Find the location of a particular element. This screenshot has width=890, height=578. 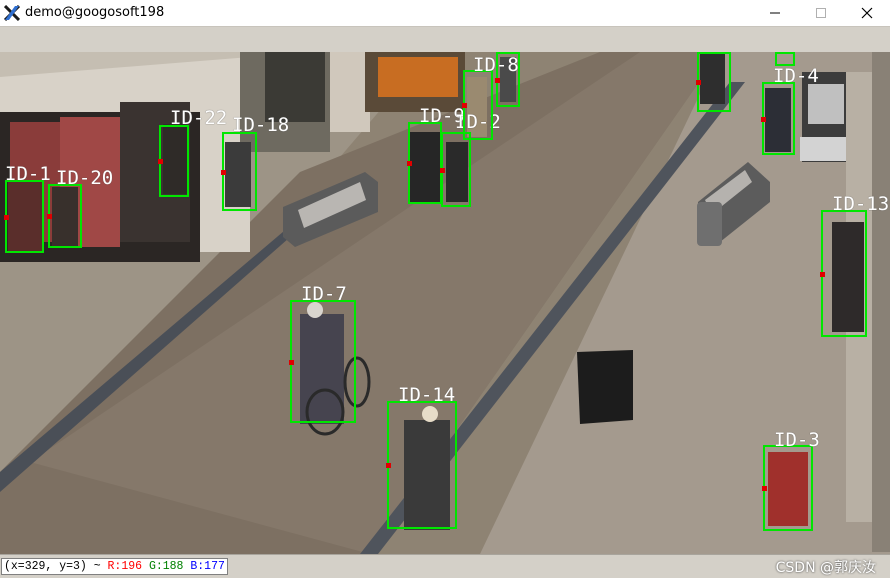

green-value: G:188 is located at coordinates (166, 566).